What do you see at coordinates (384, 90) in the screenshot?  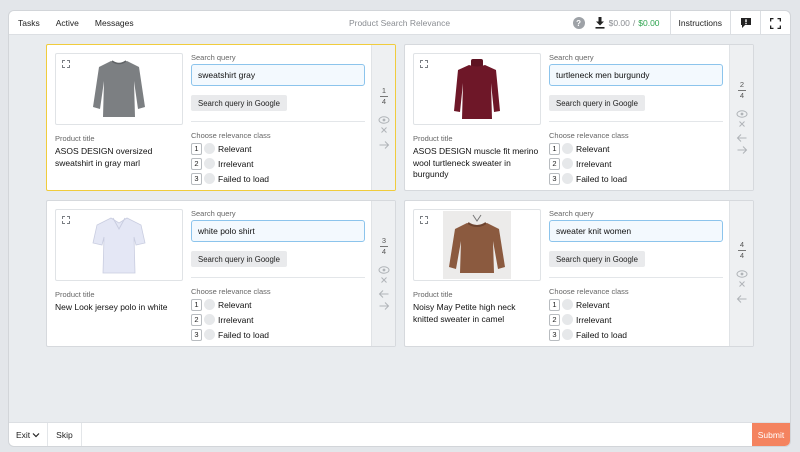 I see `task-index: 1` at bounding box center [384, 90].